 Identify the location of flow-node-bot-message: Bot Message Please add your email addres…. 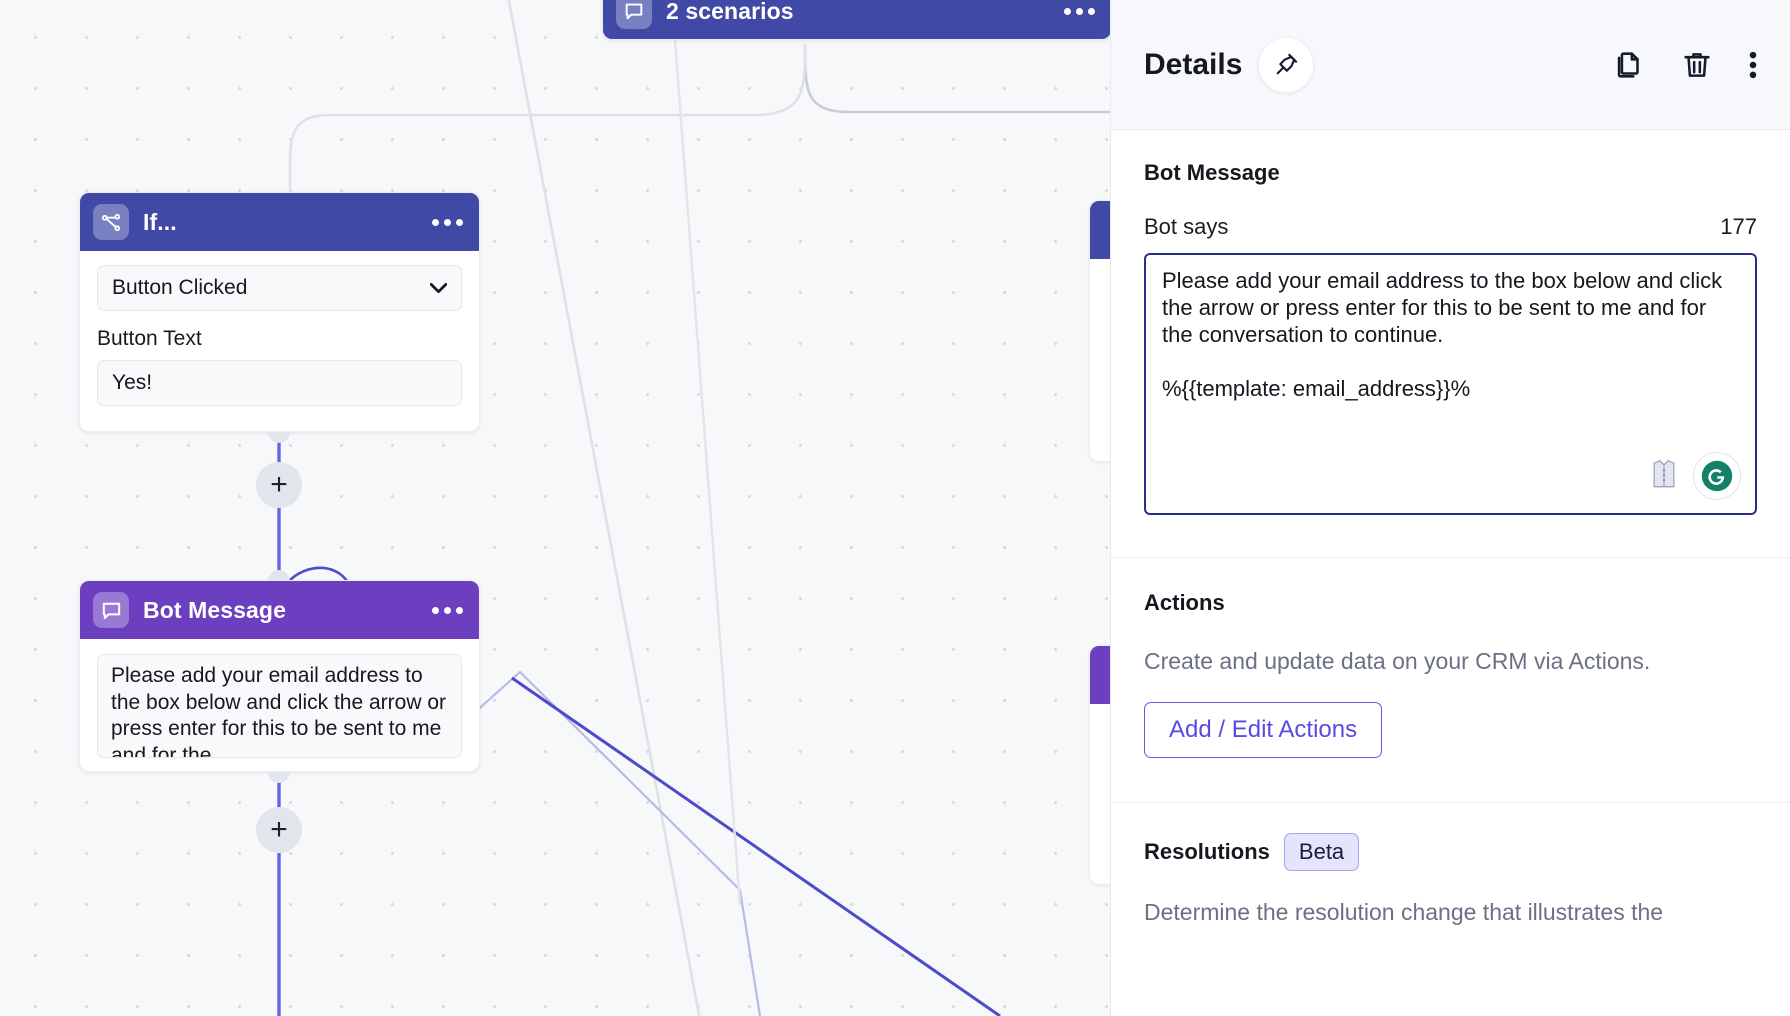
(279, 676).